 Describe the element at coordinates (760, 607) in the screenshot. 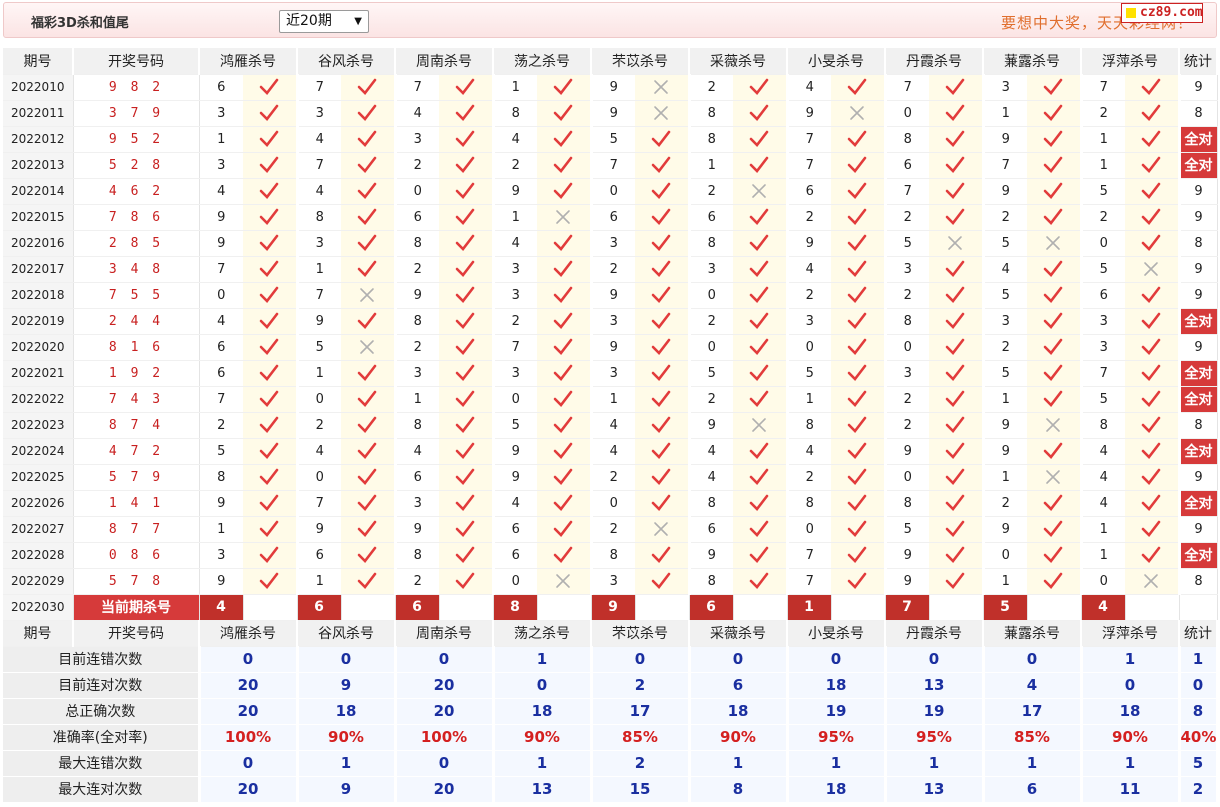

I see `current-kill-blank` at that location.